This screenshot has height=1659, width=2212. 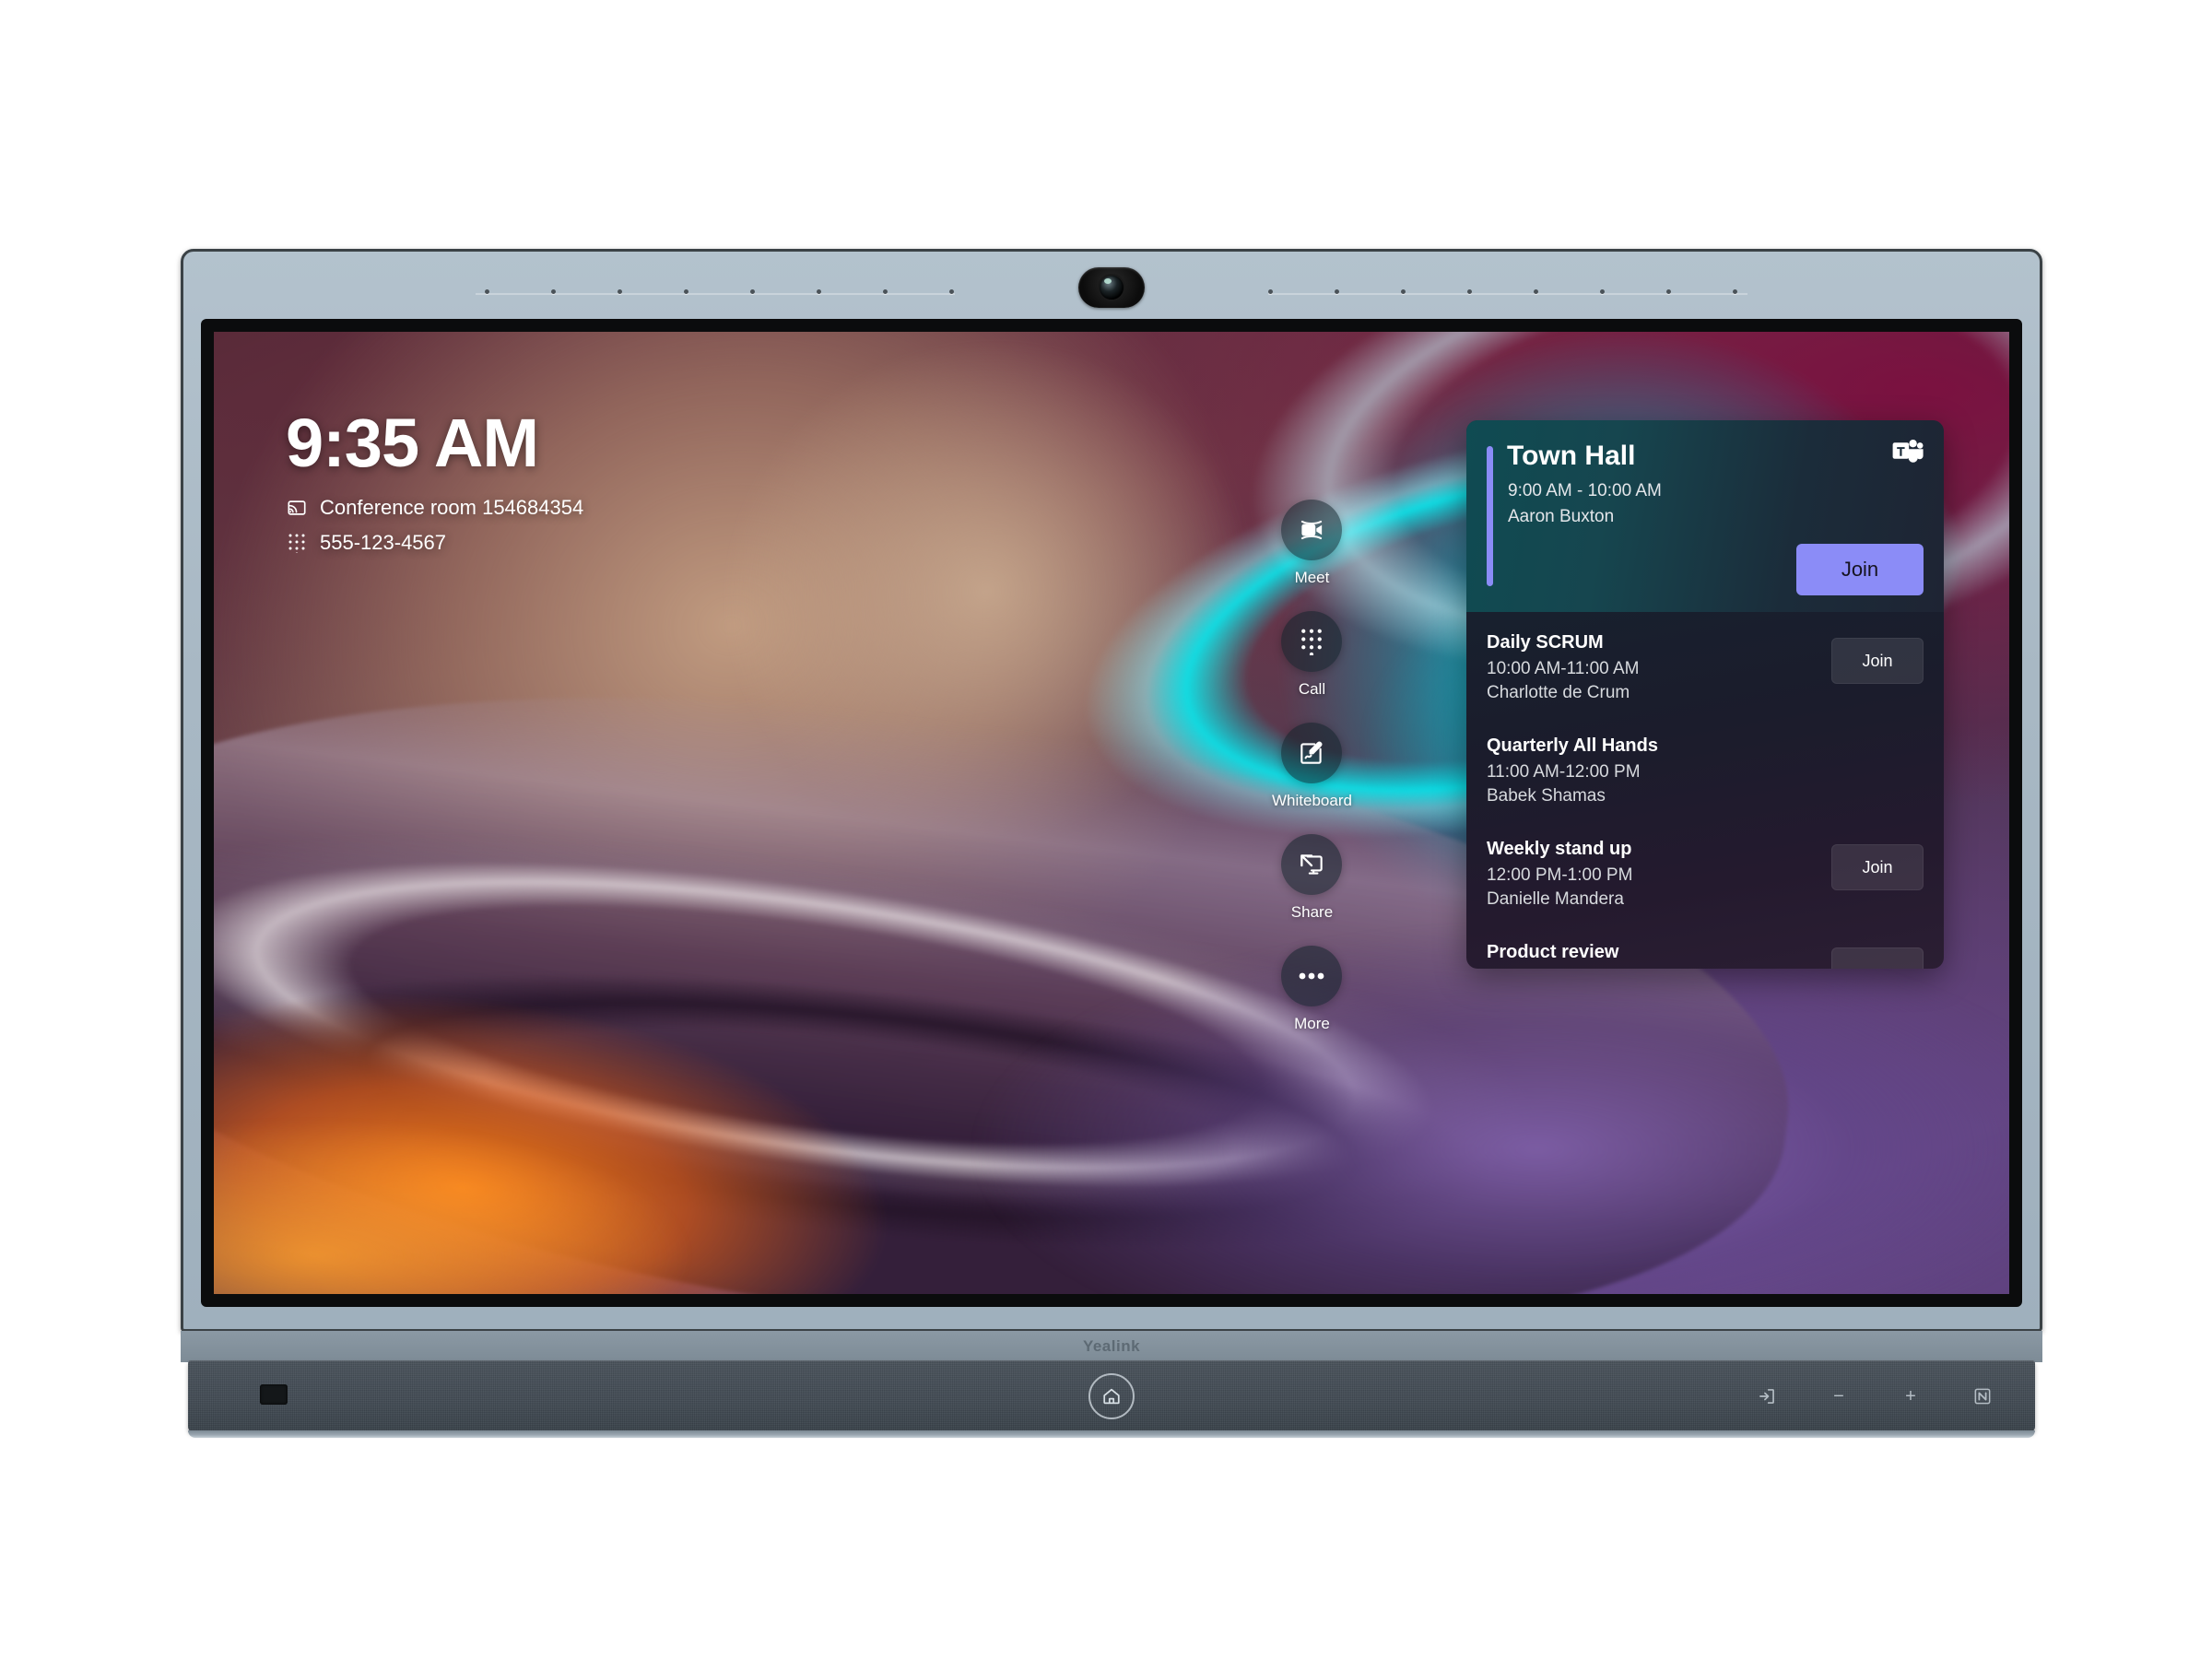 I want to click on meeting-organizer: Danielle Mandera, so click(x=1555, y=899).